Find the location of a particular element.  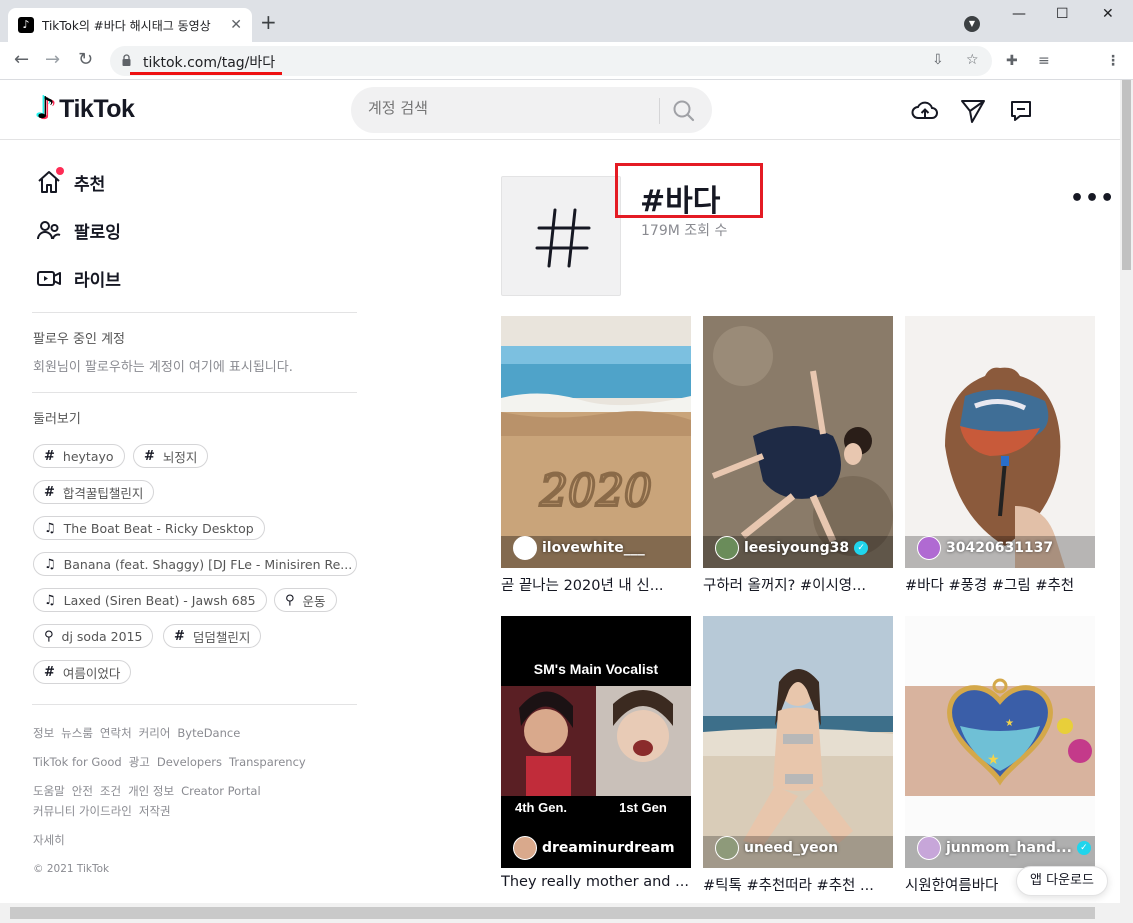

horizontal-scrollbar is located at coordinates (566, 913).